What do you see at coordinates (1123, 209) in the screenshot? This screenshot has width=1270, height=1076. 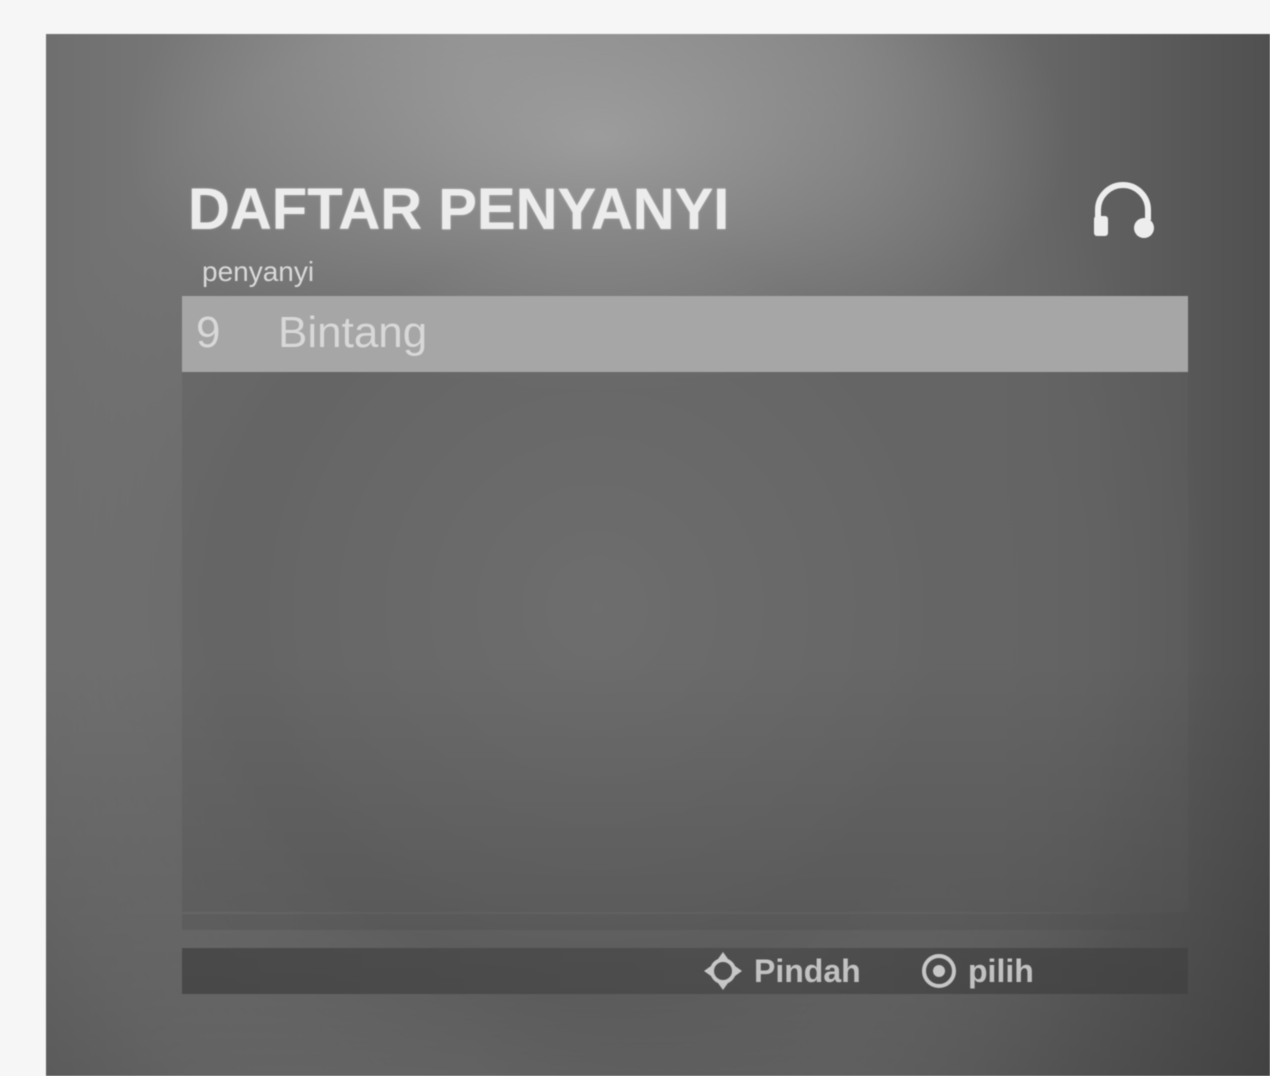 I see `headphone-icon` at bounding box center [1123, 209].